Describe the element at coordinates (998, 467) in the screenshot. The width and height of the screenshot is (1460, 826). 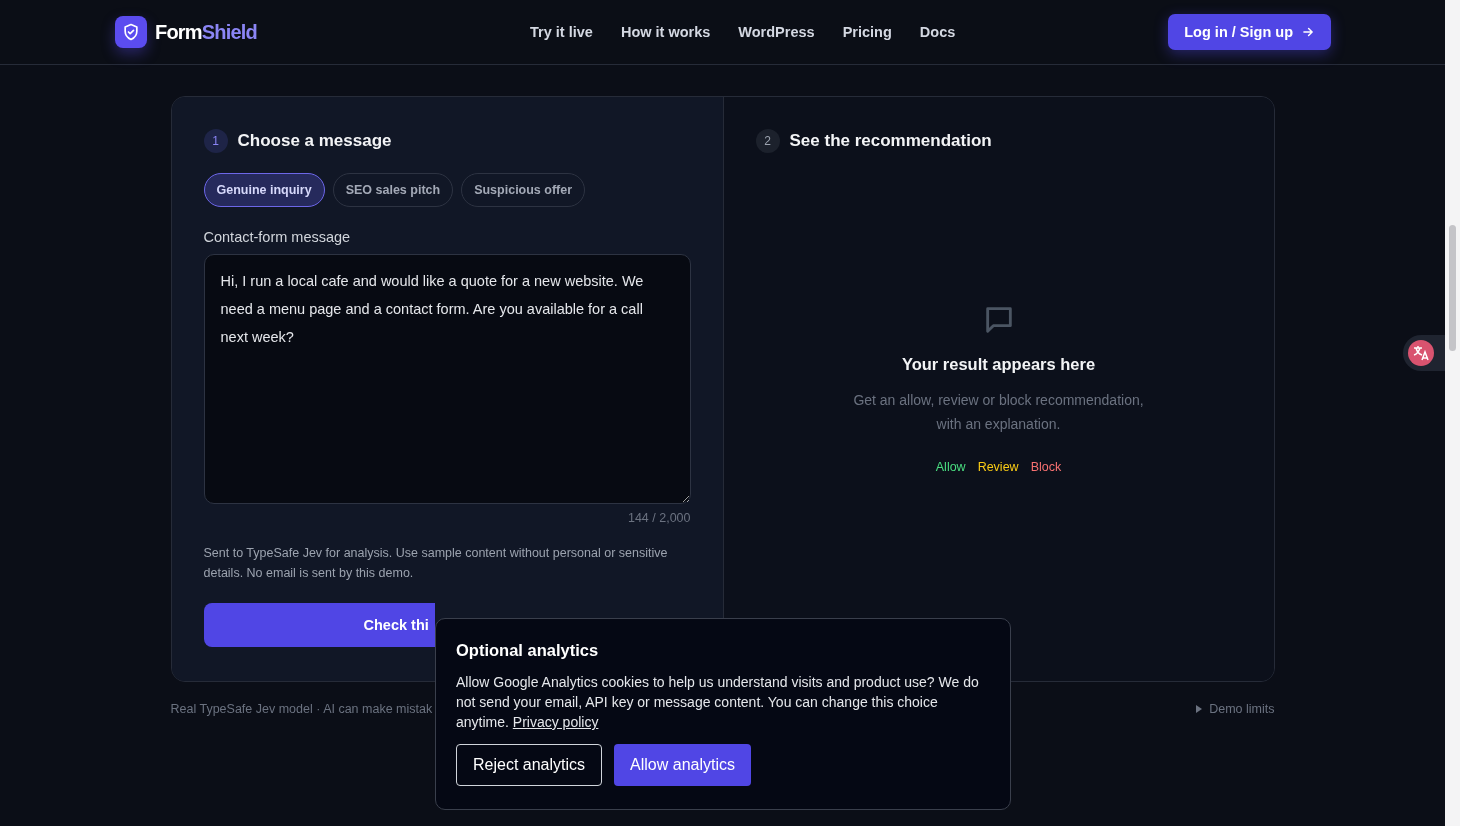
I see `legend-label: Review` at that location.